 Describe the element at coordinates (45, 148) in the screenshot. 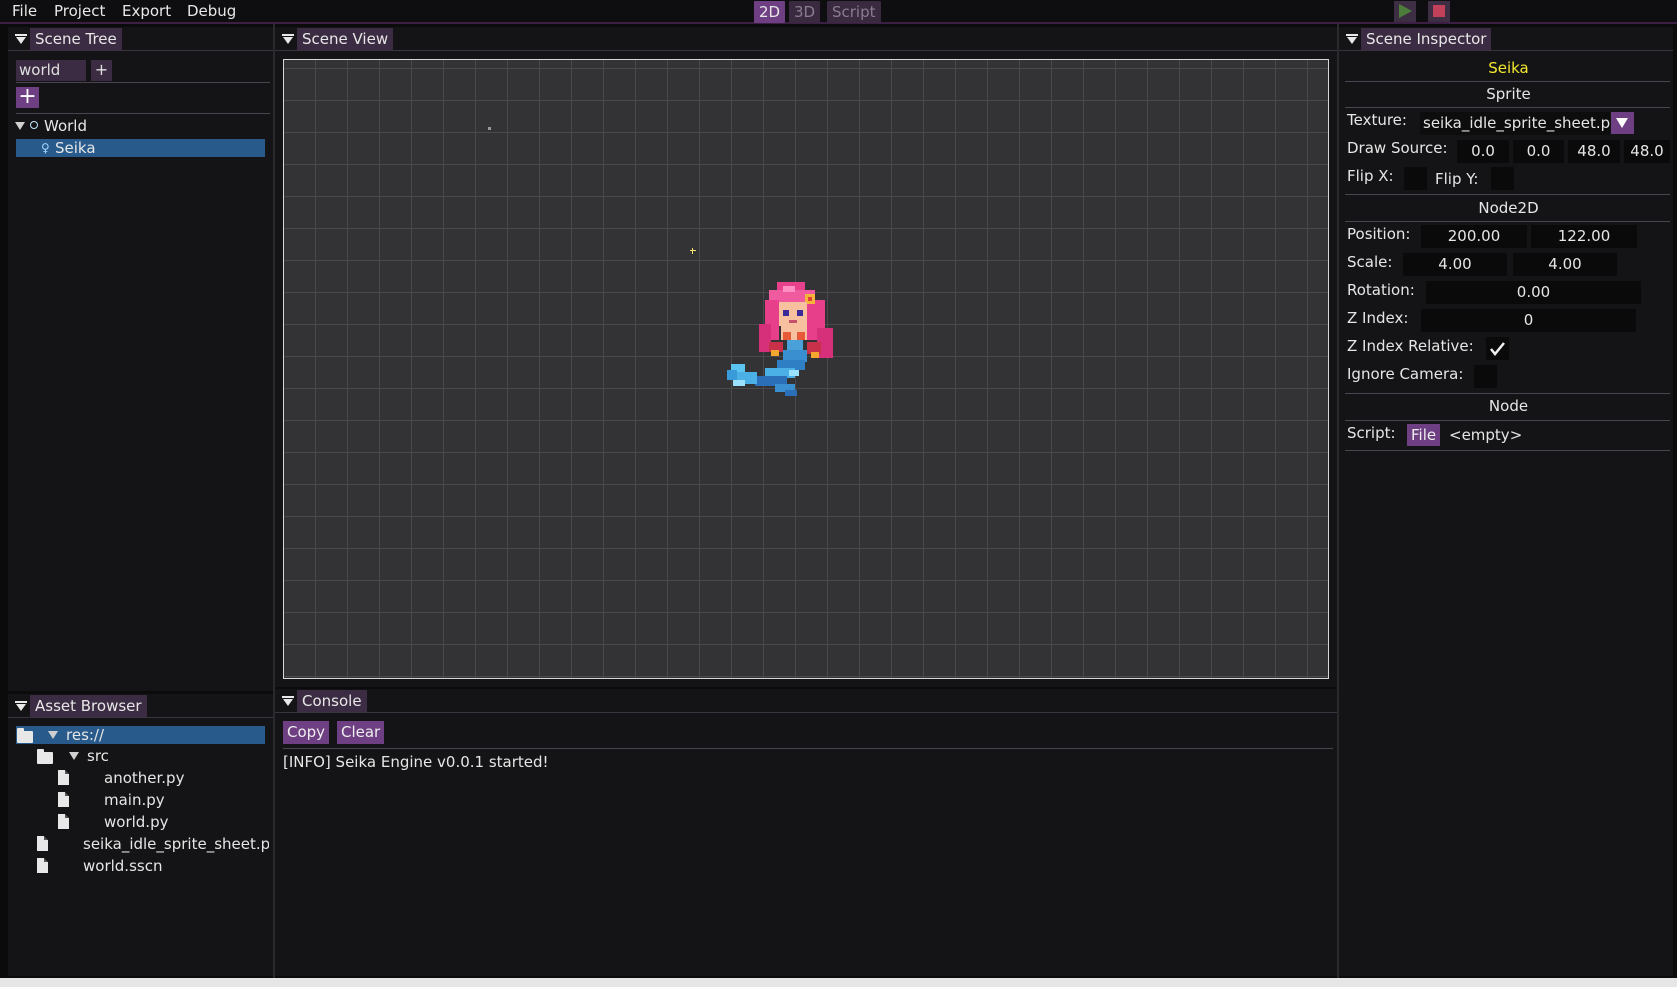

I see `sprite-node-icon: ♀` at that location.